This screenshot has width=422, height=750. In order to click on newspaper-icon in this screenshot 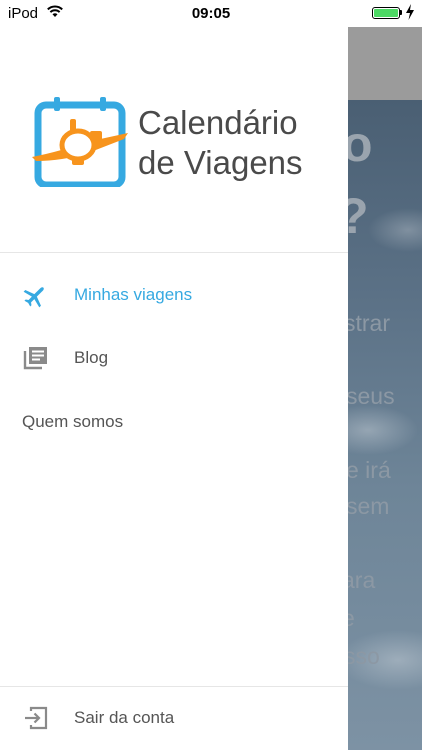, I will do `click(35, 358)`.